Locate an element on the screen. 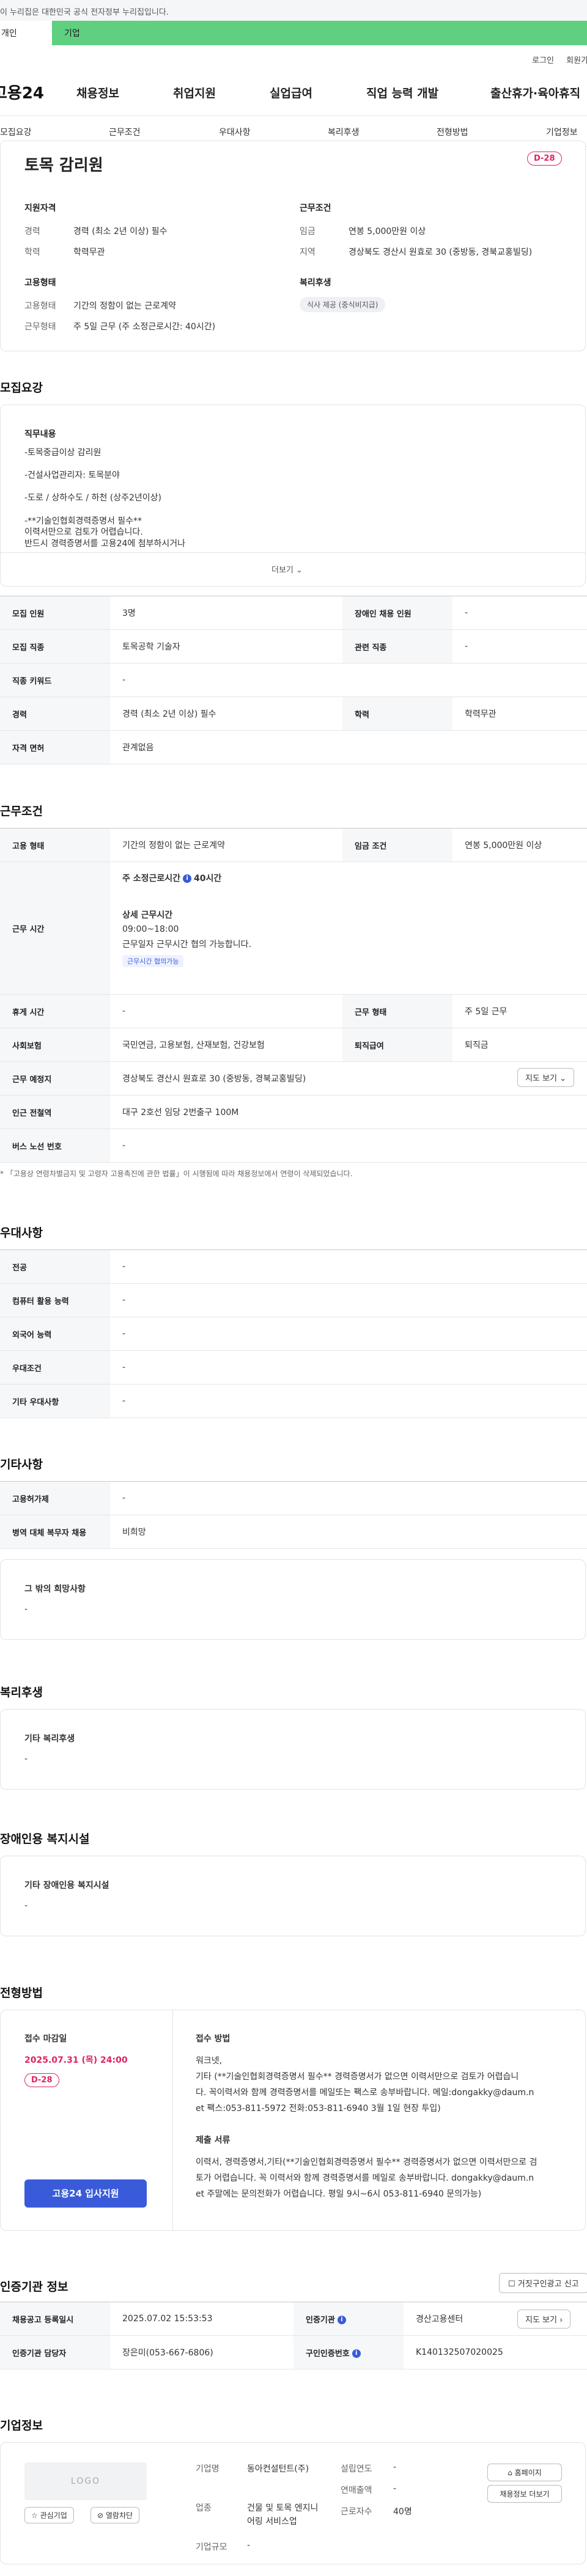 The height and width of the screenshot is (2576, 587). job-detail-line: -토목중급이상 감리원 is located at coordinates (63, 453).